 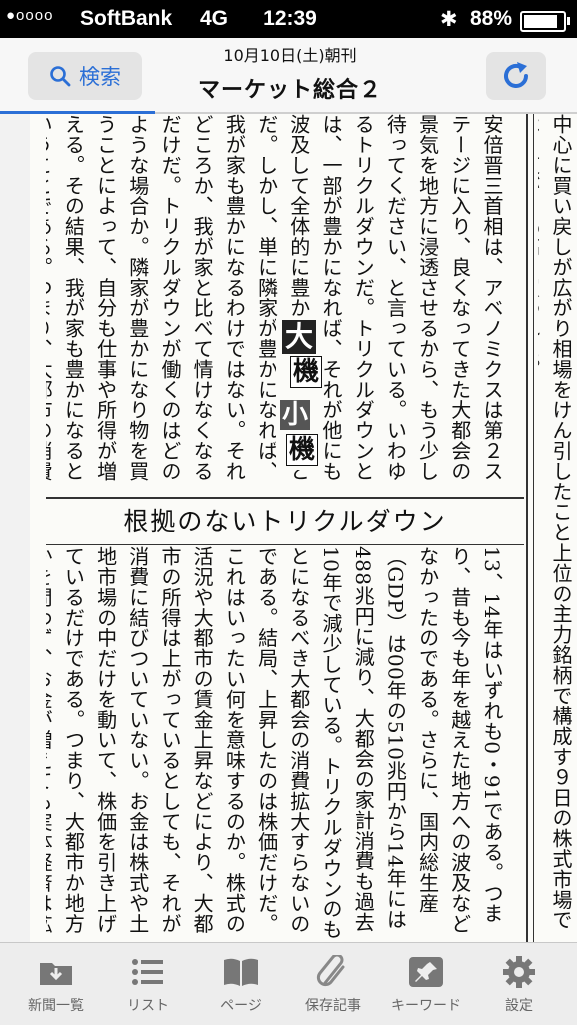 I want to click on tab-label: ページ, so click(x=241, y=1006).